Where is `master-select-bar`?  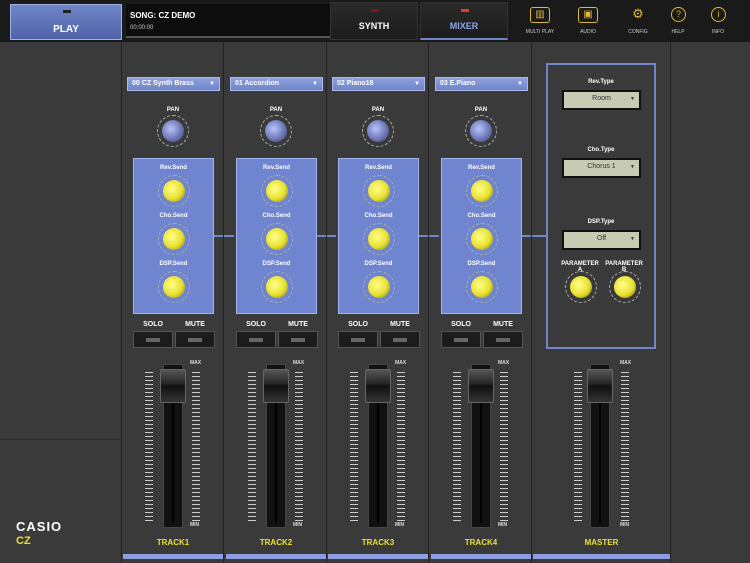 master-select-bar is located at coordinates (601, 556).